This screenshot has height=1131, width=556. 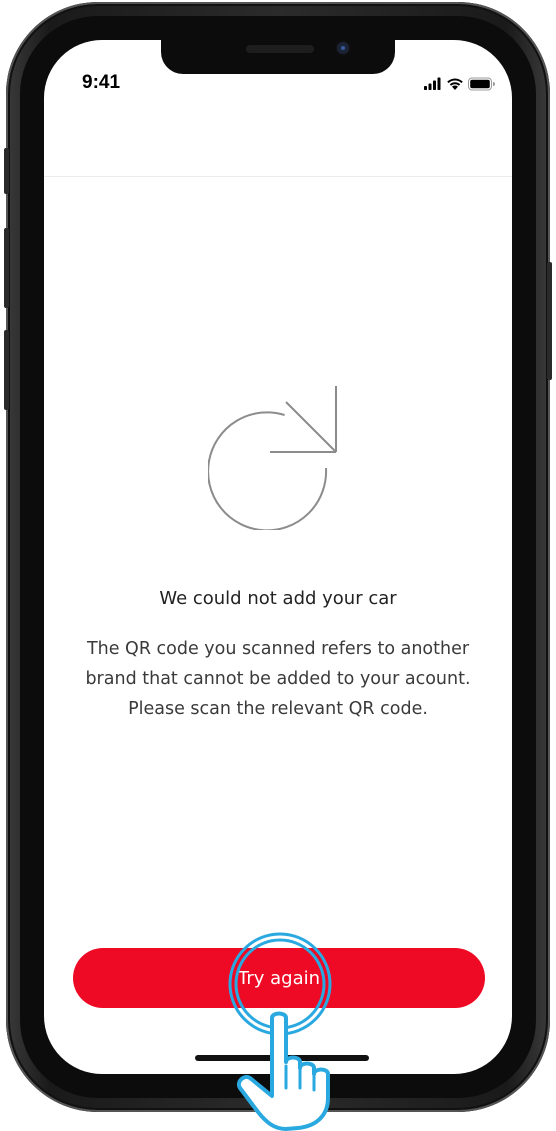 I want to click on home-indicator, so click(x=282, y=1058).